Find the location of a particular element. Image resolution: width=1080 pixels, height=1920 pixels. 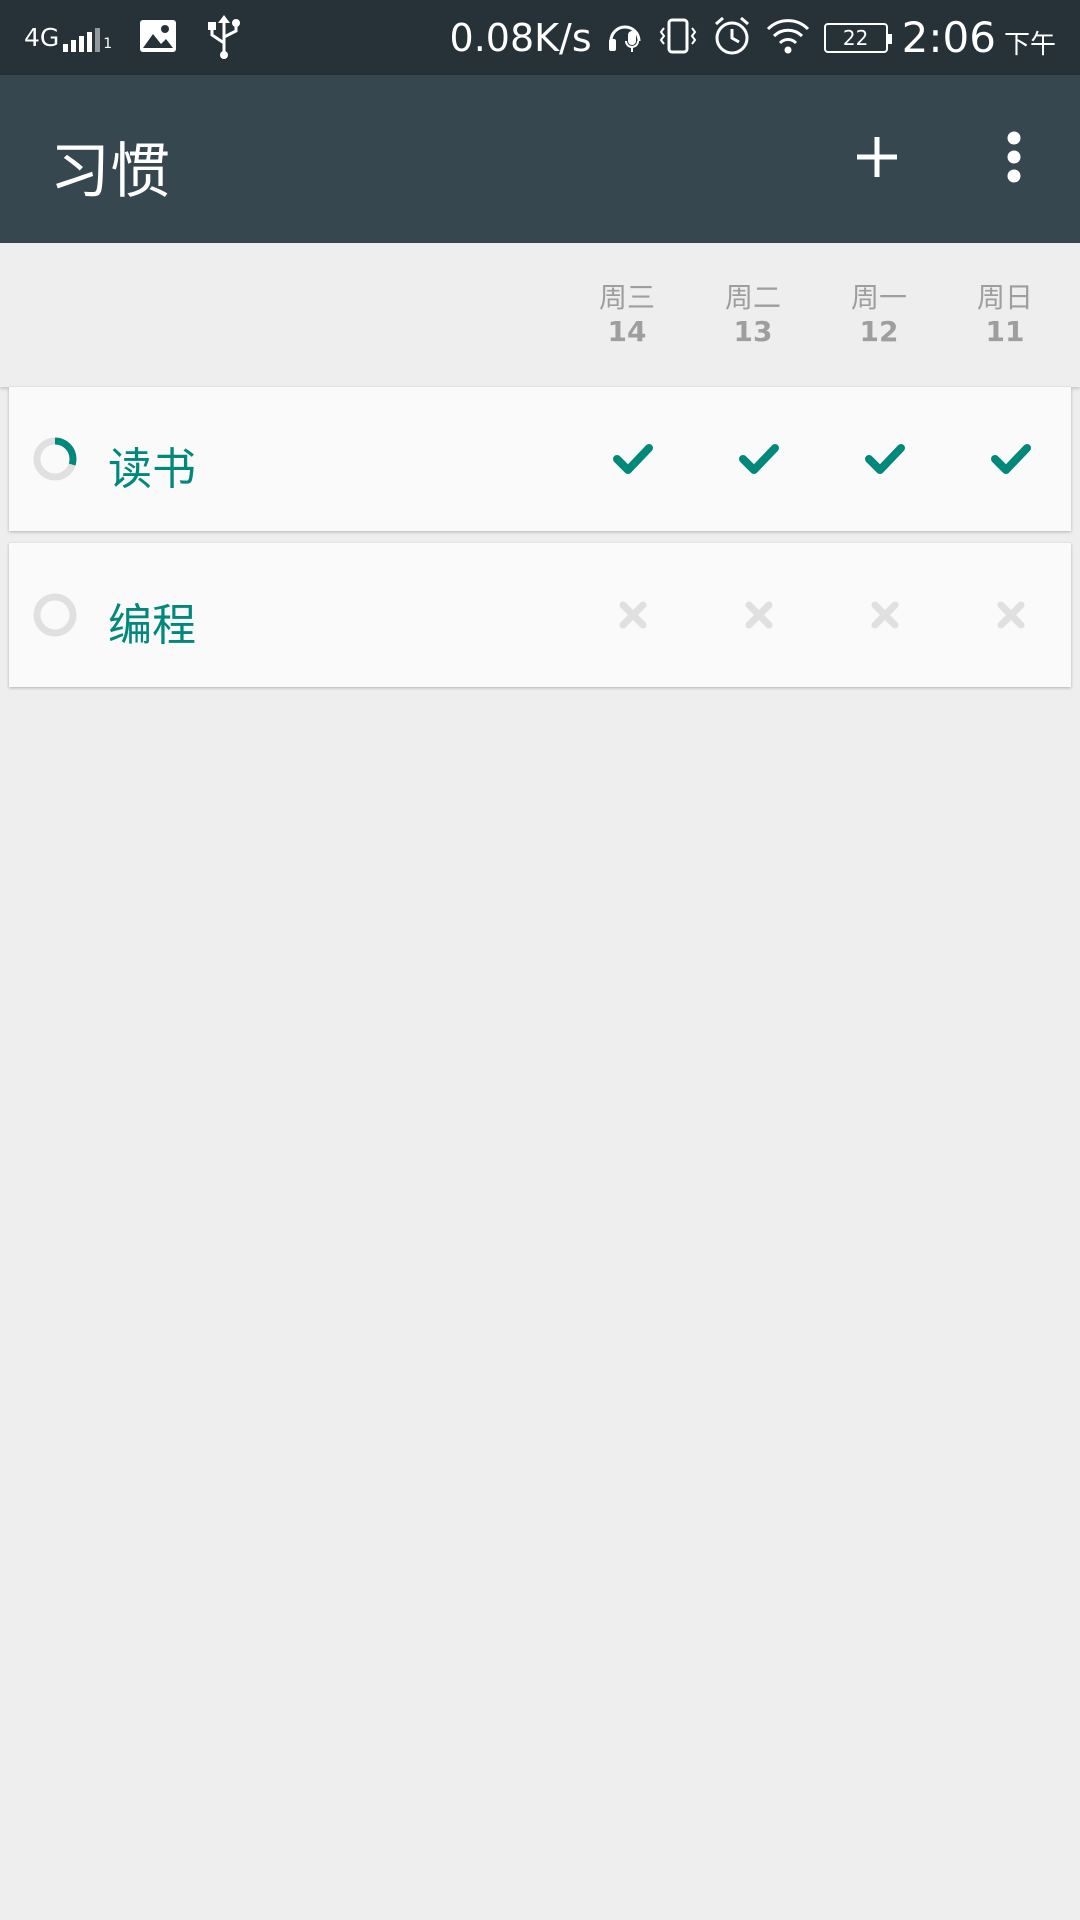

add-icon is located at coordinates (877, 157).